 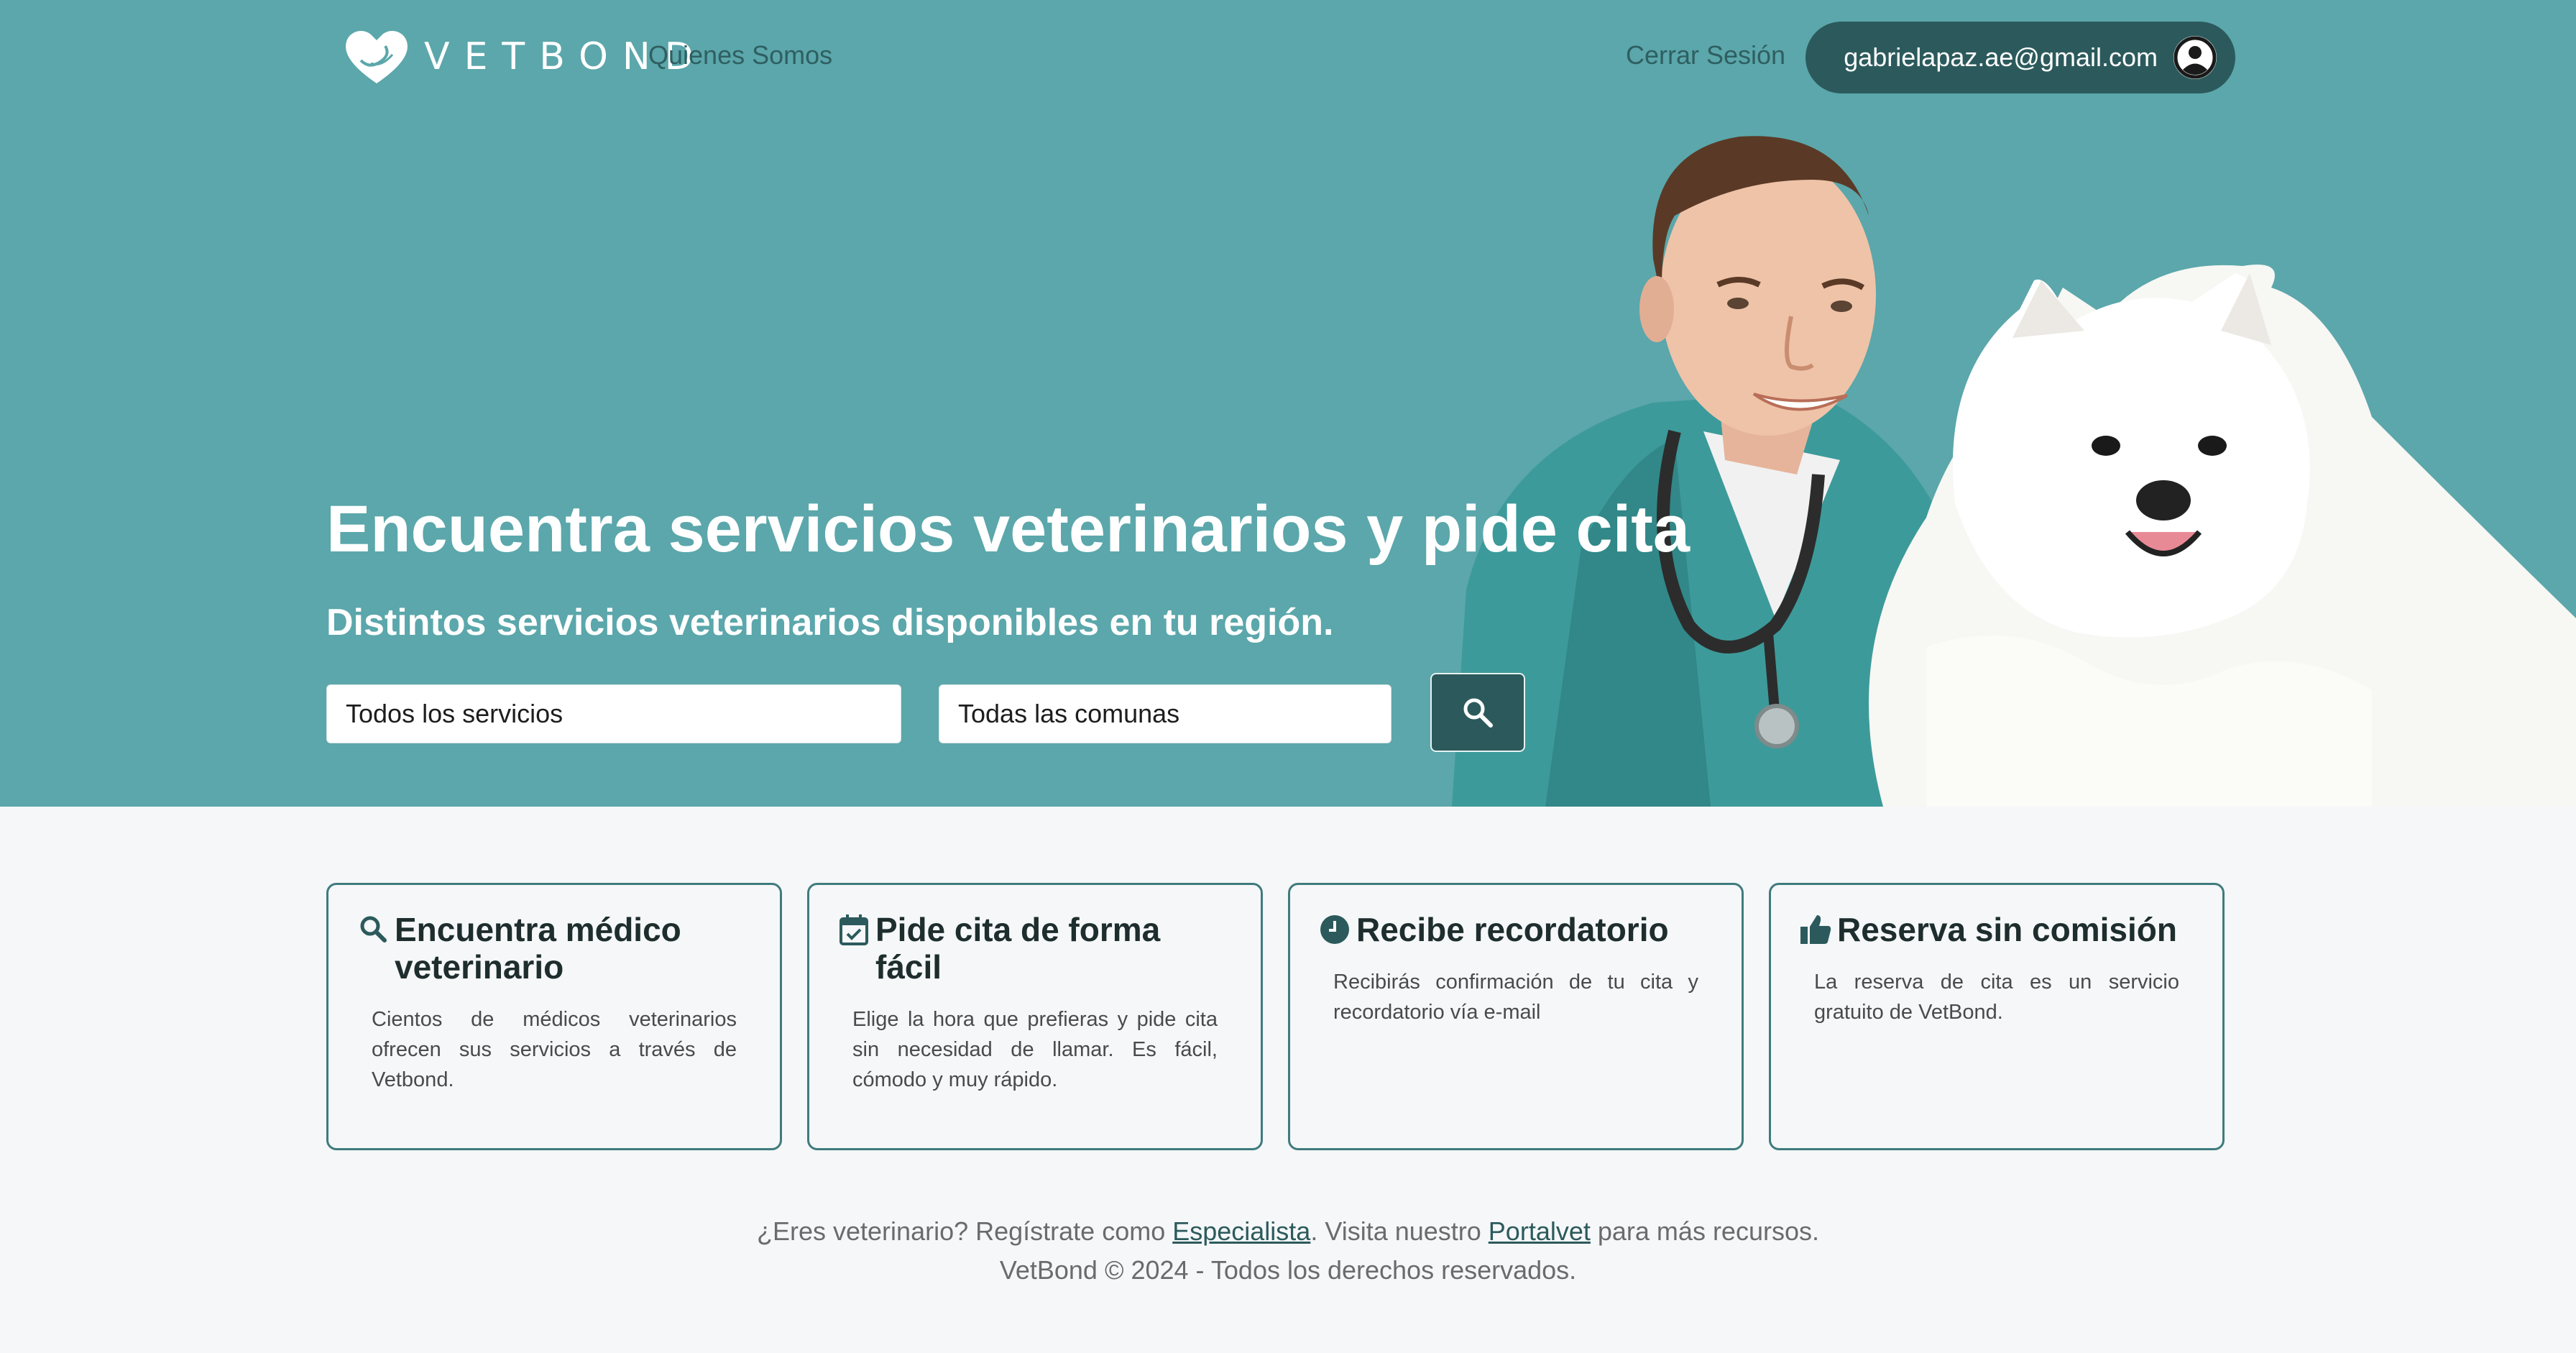 I want to click on user-email: gabrielapaz.ae@gmail.com, so click(x=2001, y=57).